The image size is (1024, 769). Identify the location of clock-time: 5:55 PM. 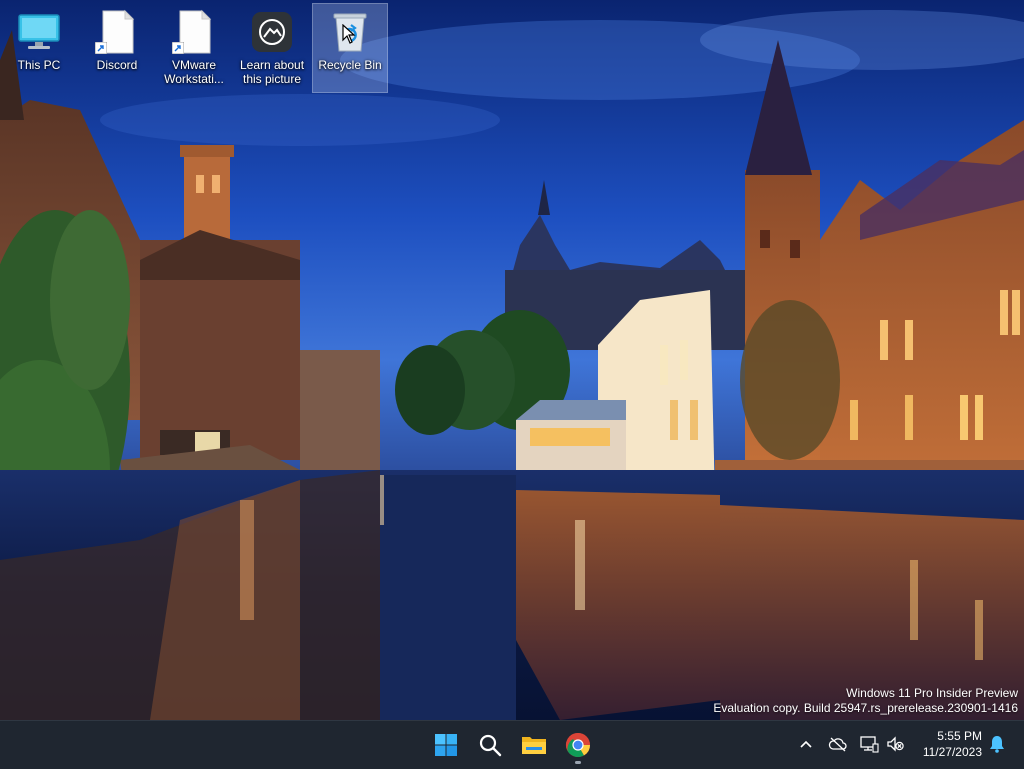
(959, 736).